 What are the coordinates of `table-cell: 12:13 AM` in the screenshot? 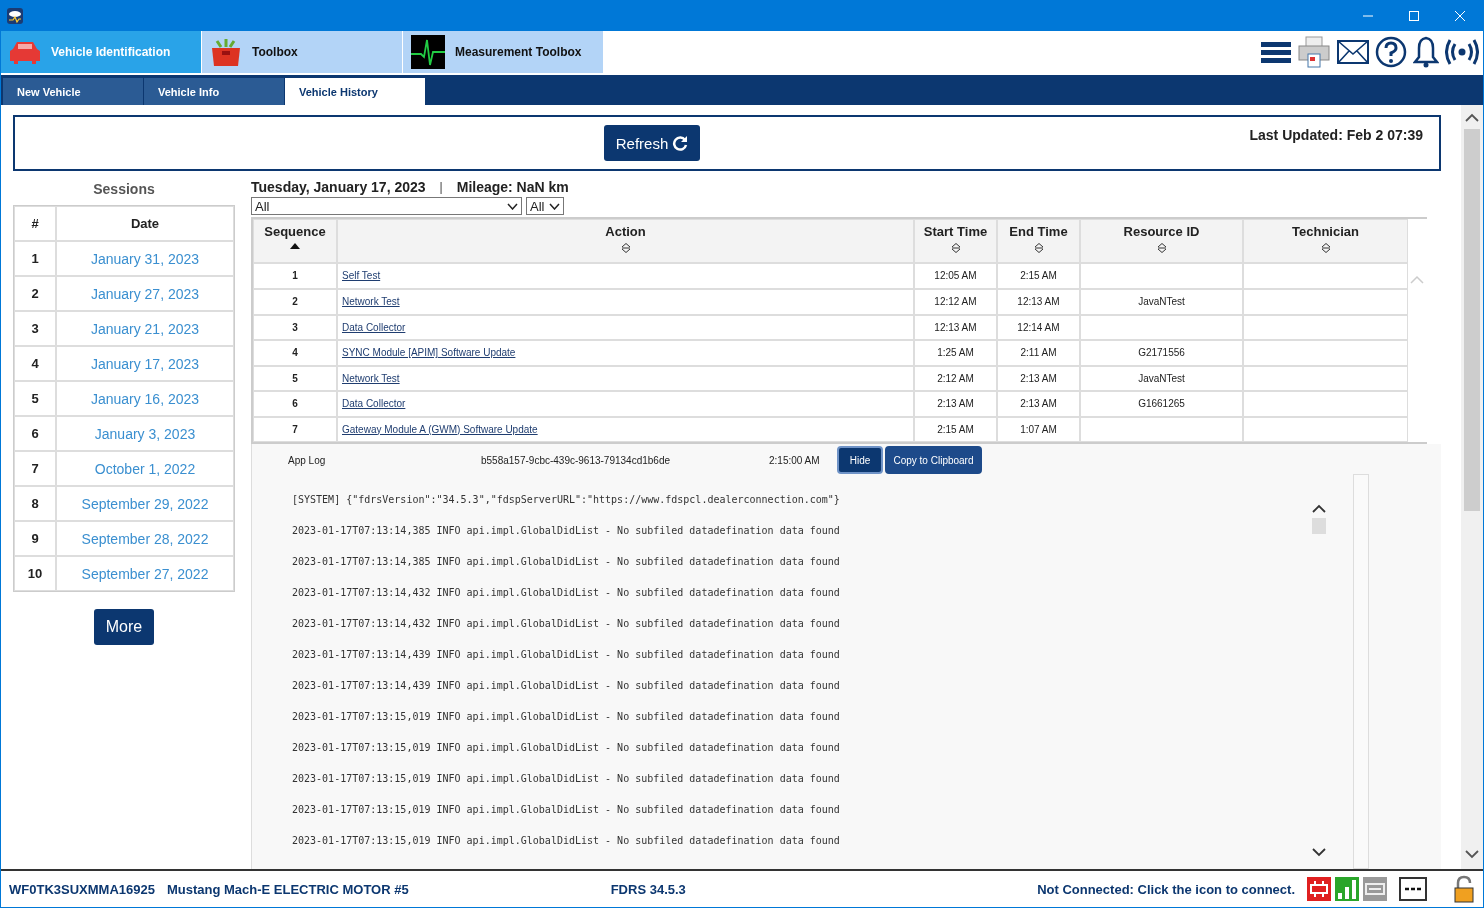 It's located at (1038, 302).